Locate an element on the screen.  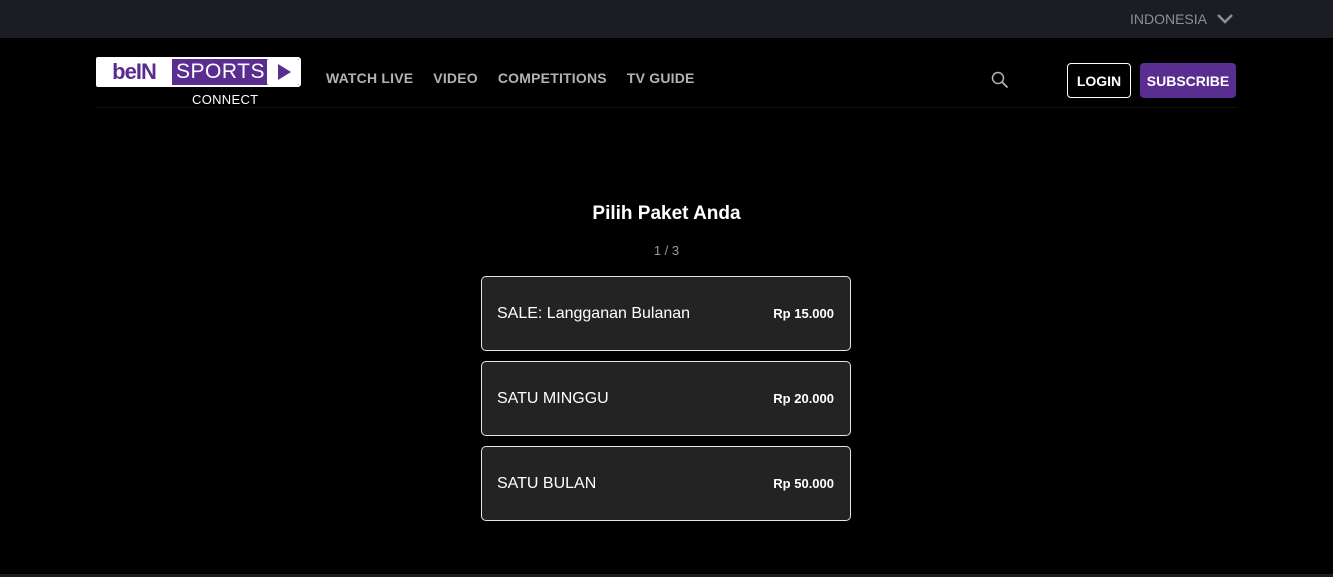
page-title: Pilih Paket Anda is located at coordinates (666, 213).